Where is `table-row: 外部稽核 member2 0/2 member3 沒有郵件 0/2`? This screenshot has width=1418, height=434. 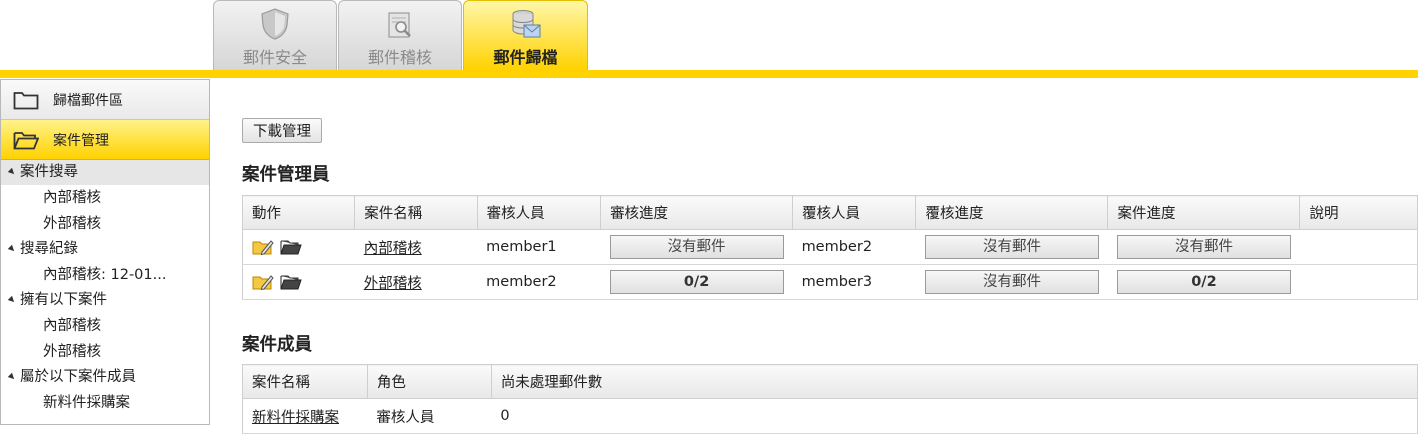
table-row: 外部稽核 member2 0/2 member3 沒有郵件 0/2 is located at coordinates (829, 282).